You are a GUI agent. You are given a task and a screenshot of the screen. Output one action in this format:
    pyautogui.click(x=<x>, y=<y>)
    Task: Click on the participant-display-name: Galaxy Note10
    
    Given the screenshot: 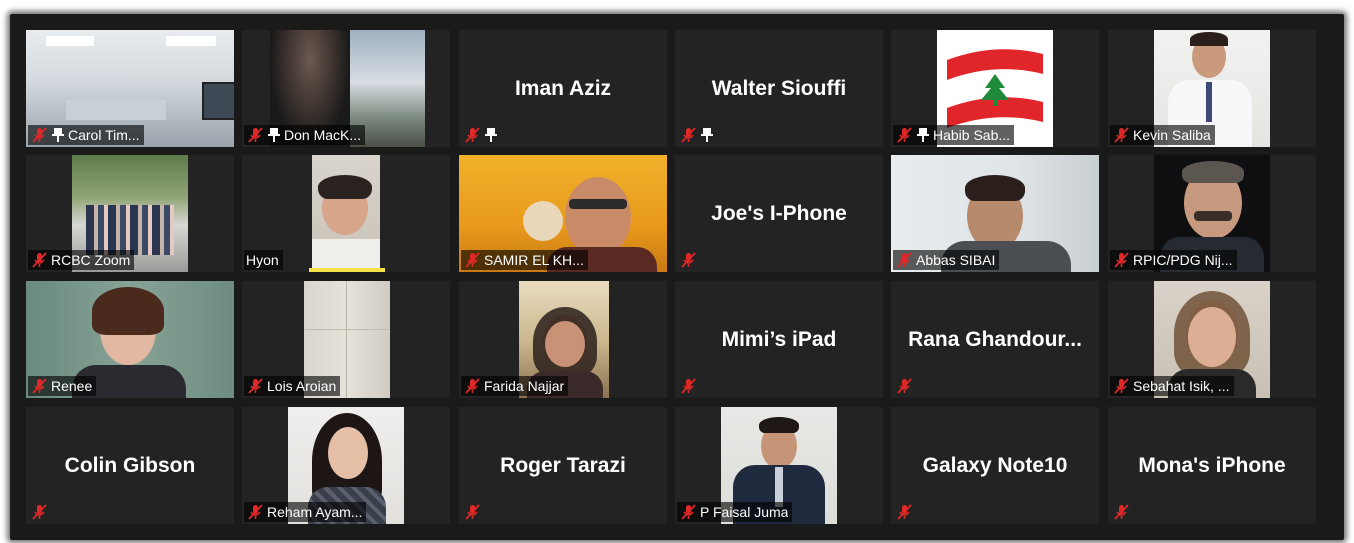 What is the action you would take?
    pyautogui.click(x=995, y=465)
    